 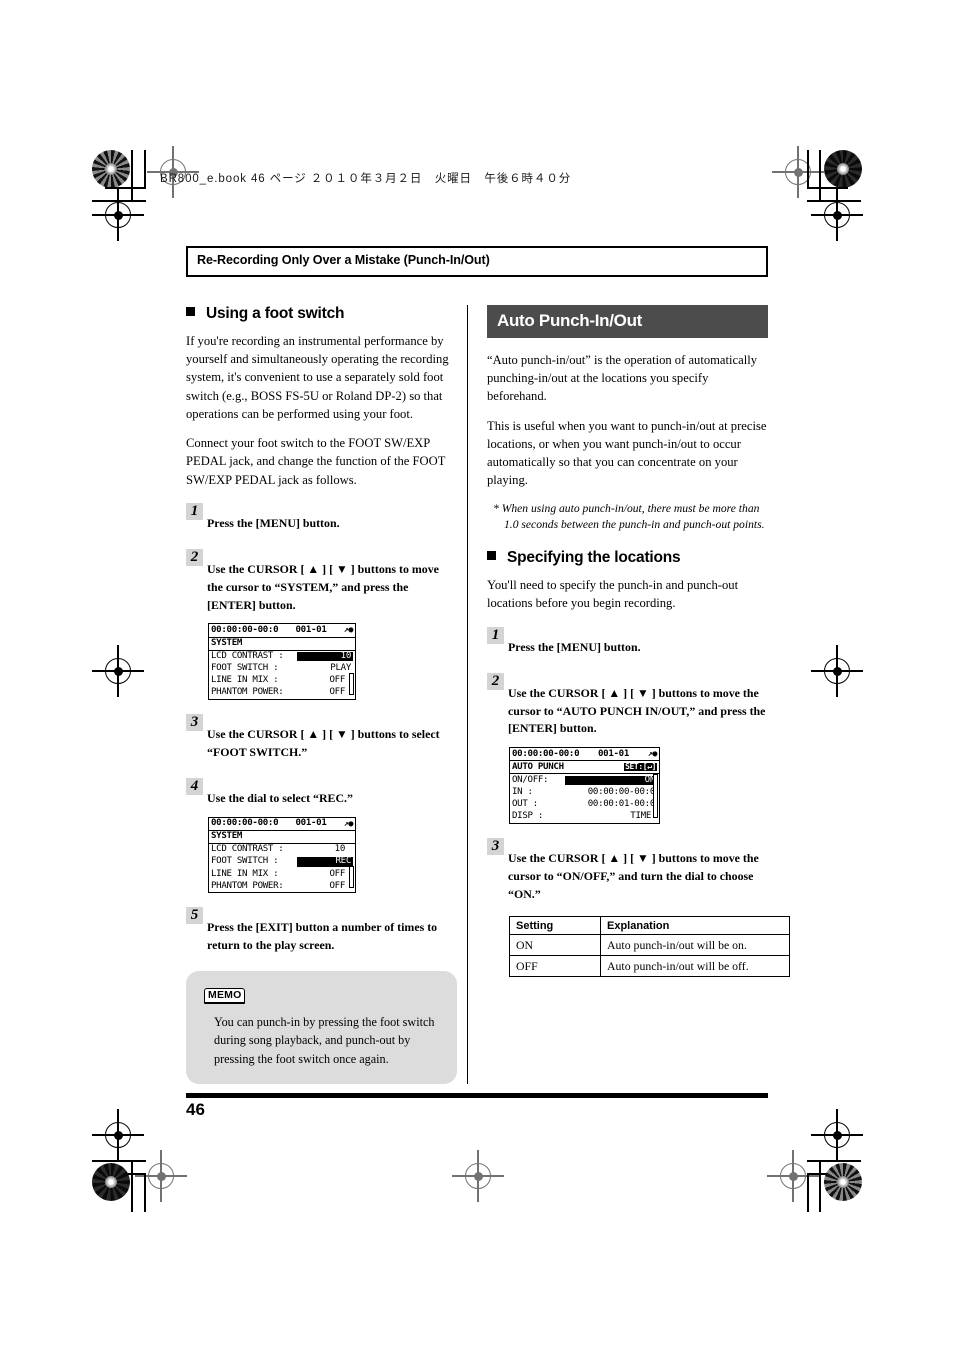 What do you see at coordinates (282, 837) in the screenshot?
I see `lcd-screen-title: SYSTEM` at bounding box center [282, 837].